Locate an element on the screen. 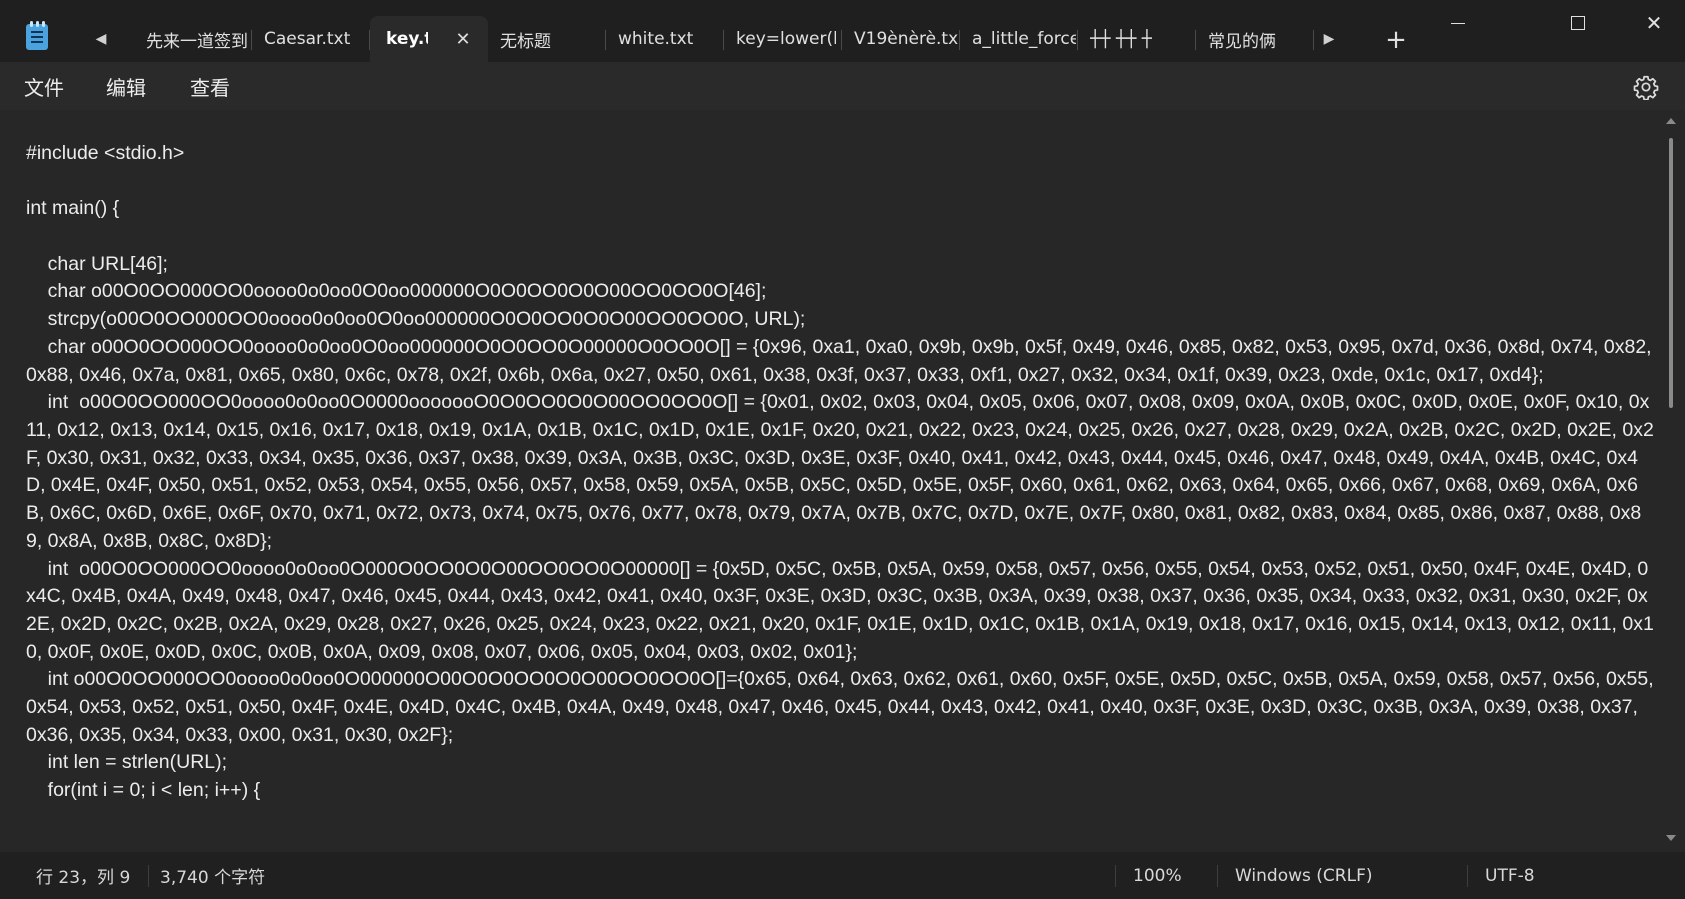  status-zoom: 100% is located at coordinates (1148, 875).